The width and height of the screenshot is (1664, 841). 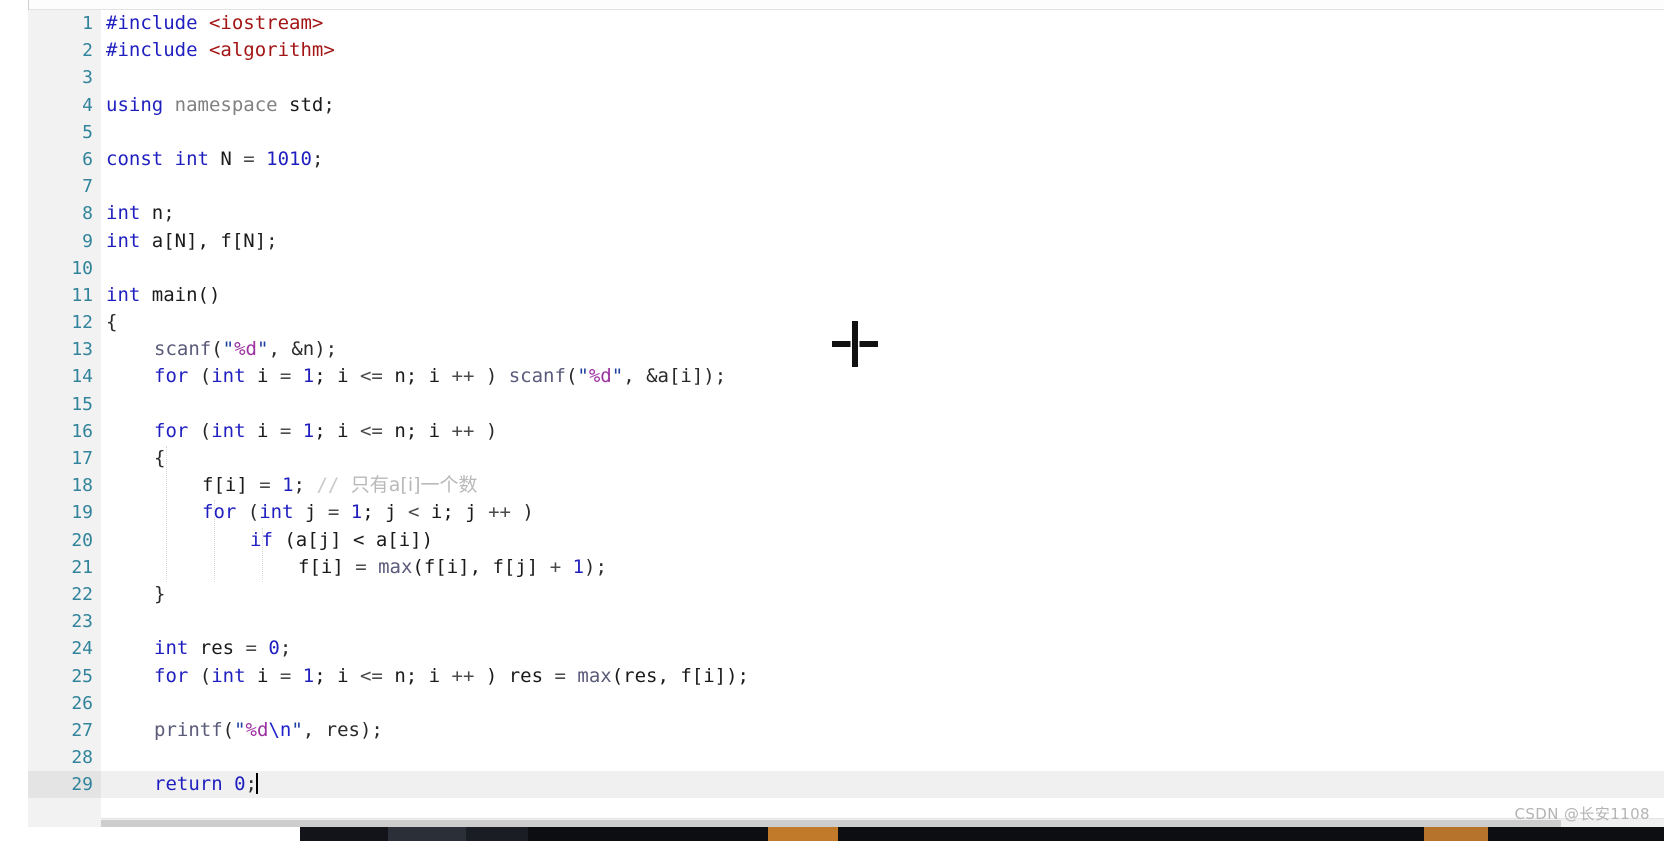 What do you see at coordinates (203, 240) in the screenshot?
I see `token-identifier: a[N], f[N]` at bounding box center [203, 240].